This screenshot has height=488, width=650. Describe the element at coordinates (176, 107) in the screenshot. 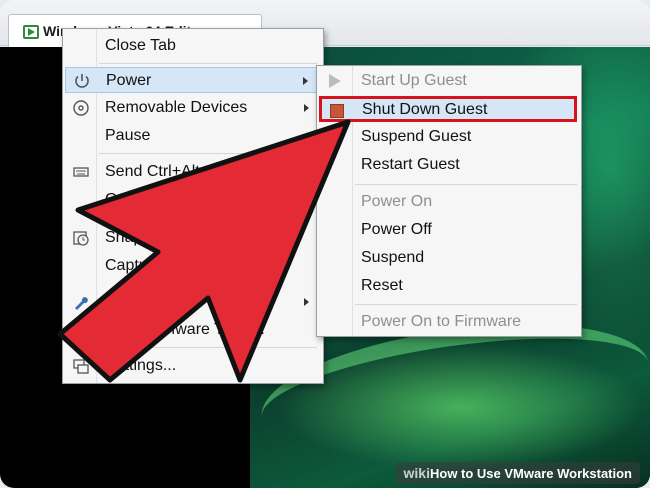

I see `menu-item-label: Removable Devices` at that location.